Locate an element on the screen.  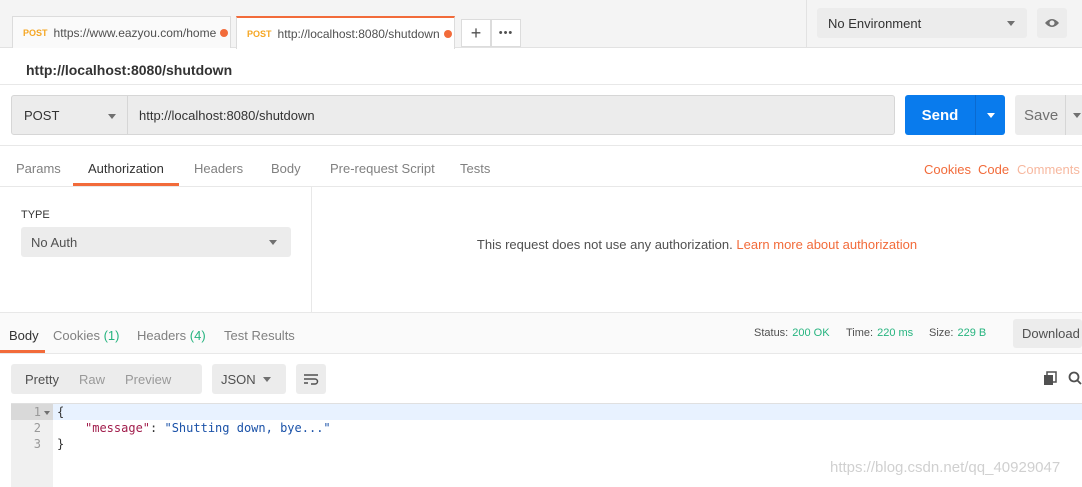
tab-authorization: Authorization is located at coordinates (126, 168).